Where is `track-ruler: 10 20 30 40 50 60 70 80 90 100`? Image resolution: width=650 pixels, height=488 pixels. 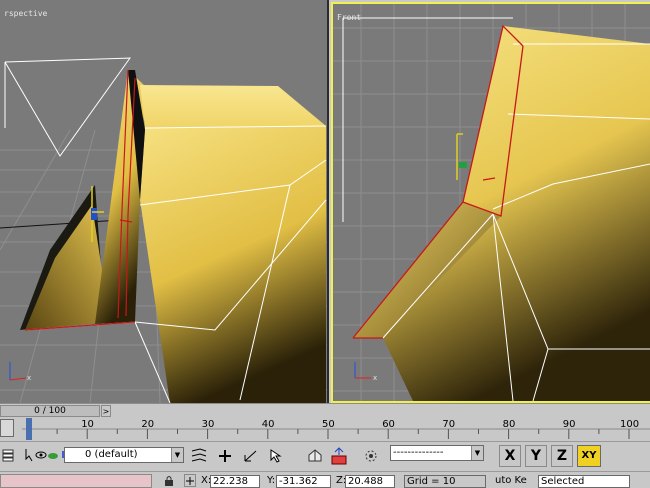
track-ruler: 10 20 30 40 50 60 70 80 90 100 is located at coordinates (336, 429).